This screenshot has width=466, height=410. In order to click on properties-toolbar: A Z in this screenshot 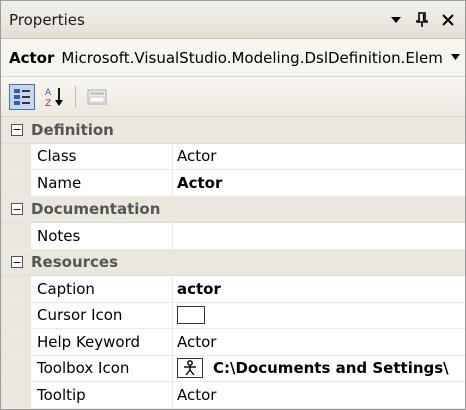, I will do `click(233, 97)`.